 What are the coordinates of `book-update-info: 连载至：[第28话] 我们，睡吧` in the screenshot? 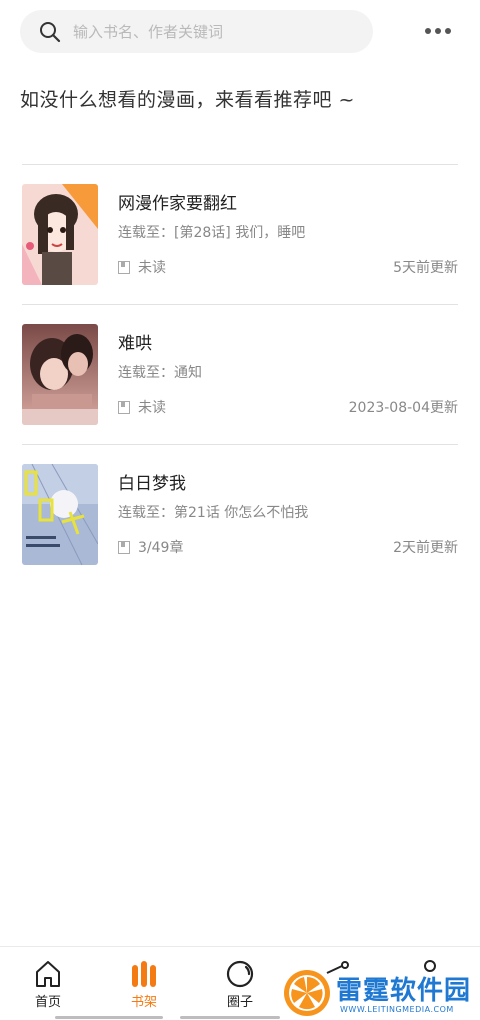 It's located at (212, 233).